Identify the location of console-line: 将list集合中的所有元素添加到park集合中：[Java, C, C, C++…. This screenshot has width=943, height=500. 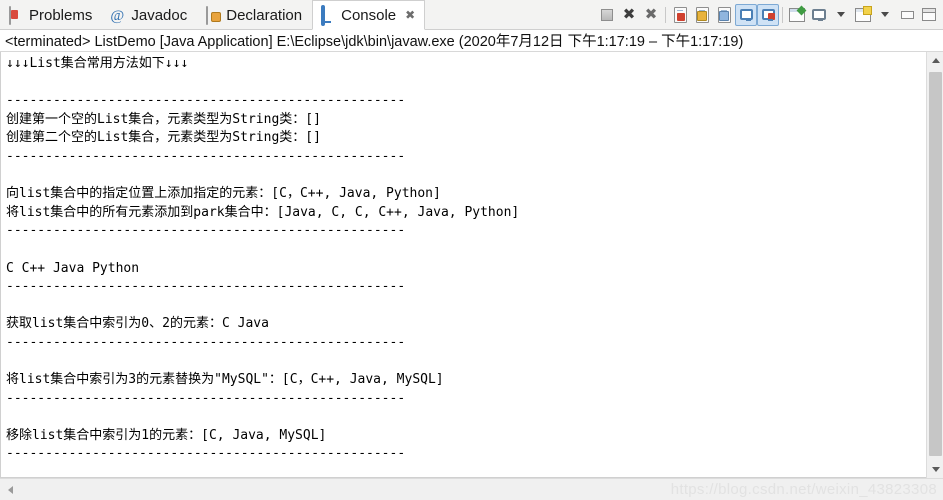
(263, 212).